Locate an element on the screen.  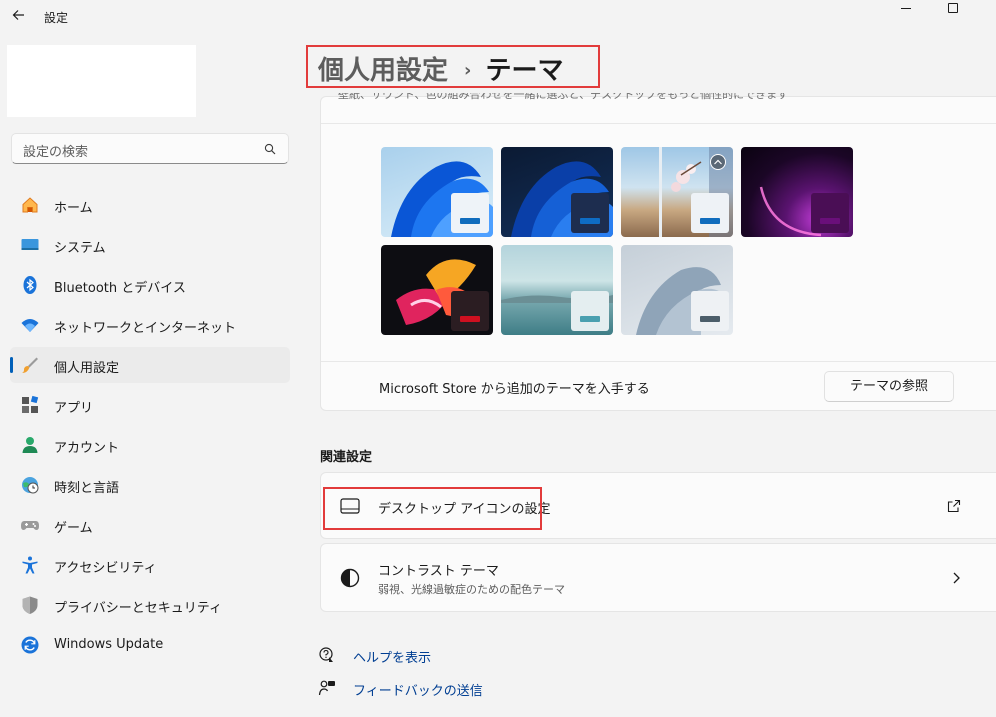
brush-icon is located at coordinates (30, 365).